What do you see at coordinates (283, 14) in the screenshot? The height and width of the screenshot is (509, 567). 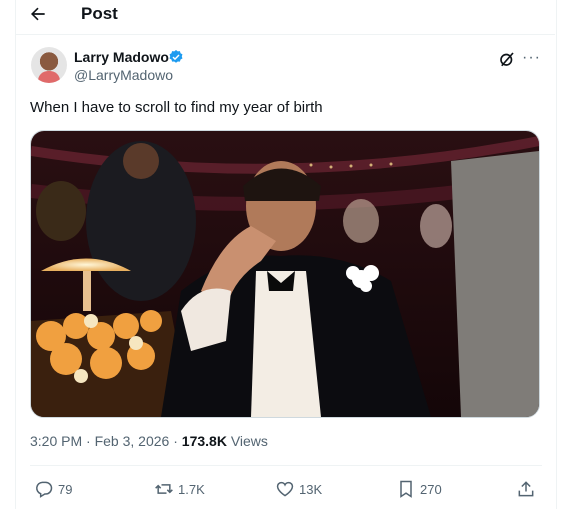 I see `page-header: Post` at bounding box center [283, 14].